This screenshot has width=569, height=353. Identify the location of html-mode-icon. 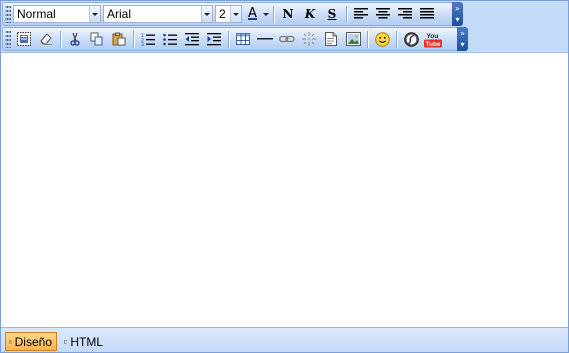
(66, 341).